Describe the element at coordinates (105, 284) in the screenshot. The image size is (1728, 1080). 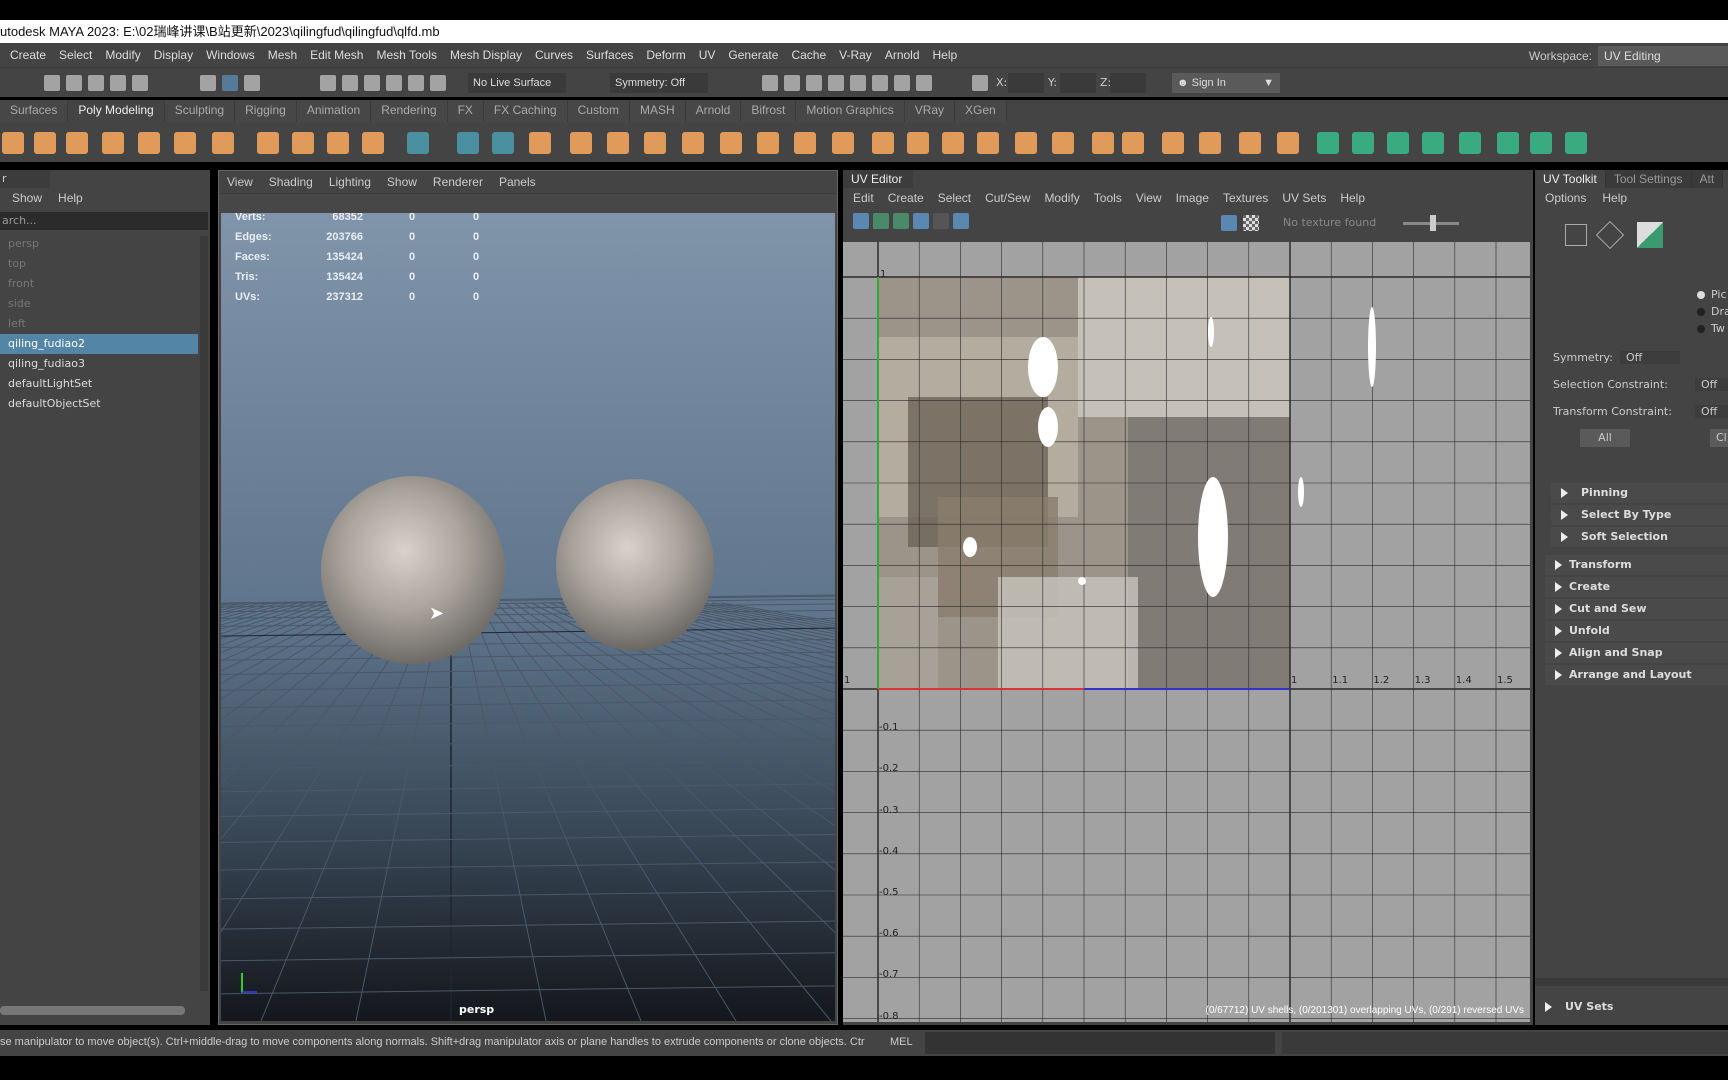
I see `outliner-item-front: front` at that location.